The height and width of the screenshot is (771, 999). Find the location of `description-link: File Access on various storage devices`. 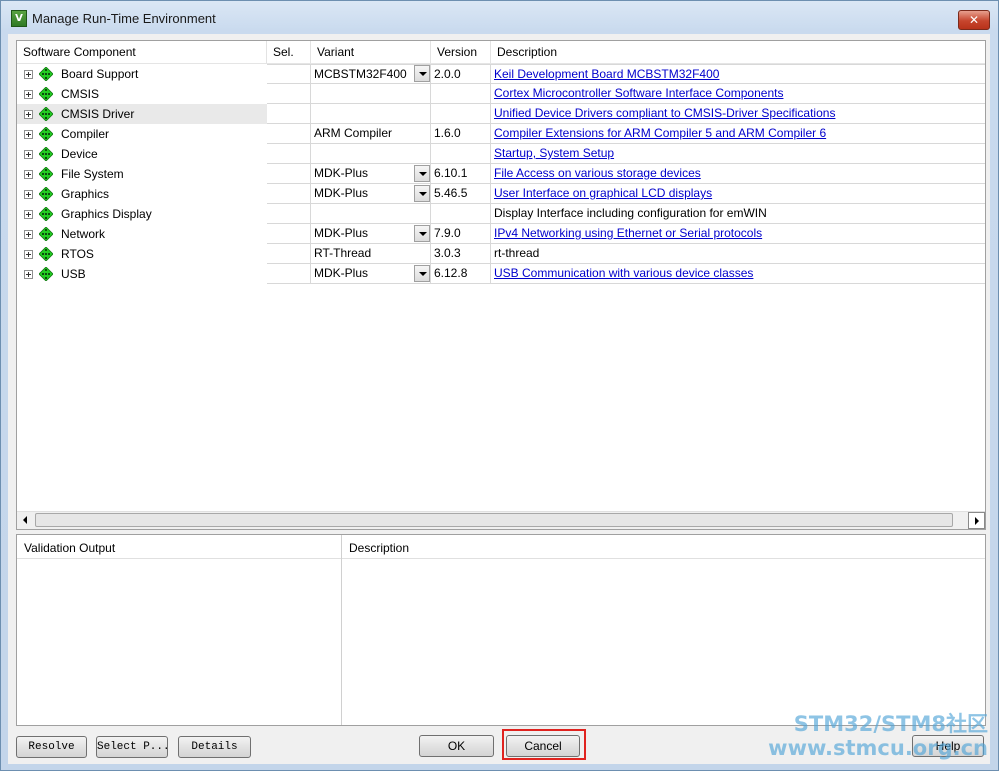

description-link: File Access on various storage devices is located at coordinates (738, 174).